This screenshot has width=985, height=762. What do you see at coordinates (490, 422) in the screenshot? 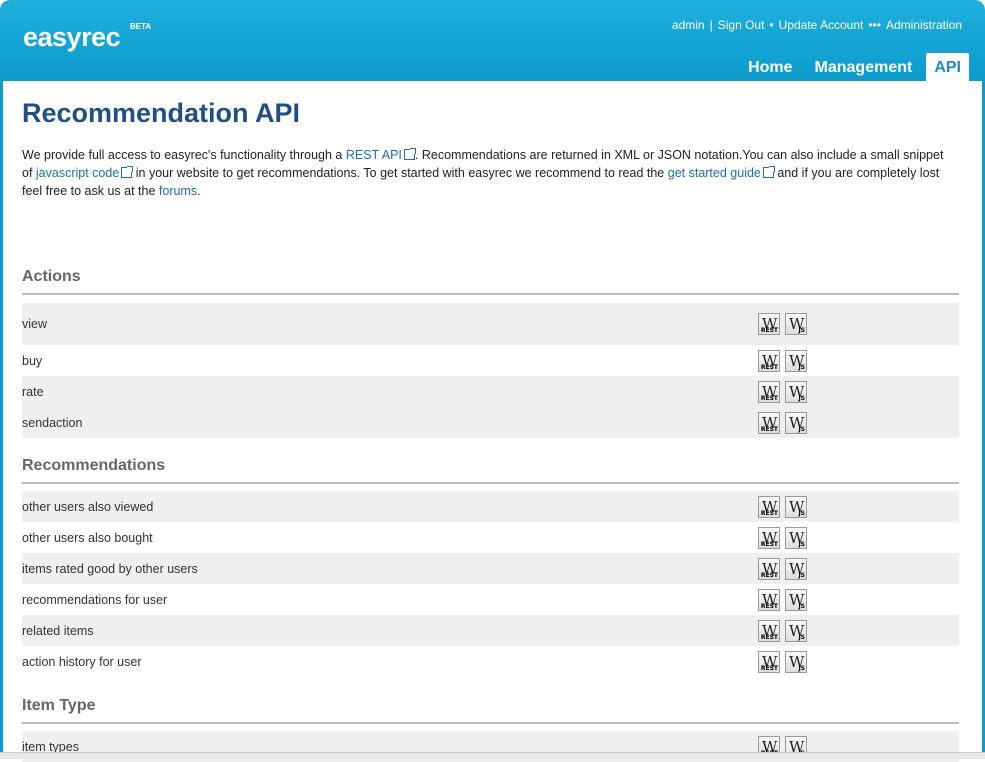
I see `api-row: sendaction W REST W JS` at bounding box center [490, 422].